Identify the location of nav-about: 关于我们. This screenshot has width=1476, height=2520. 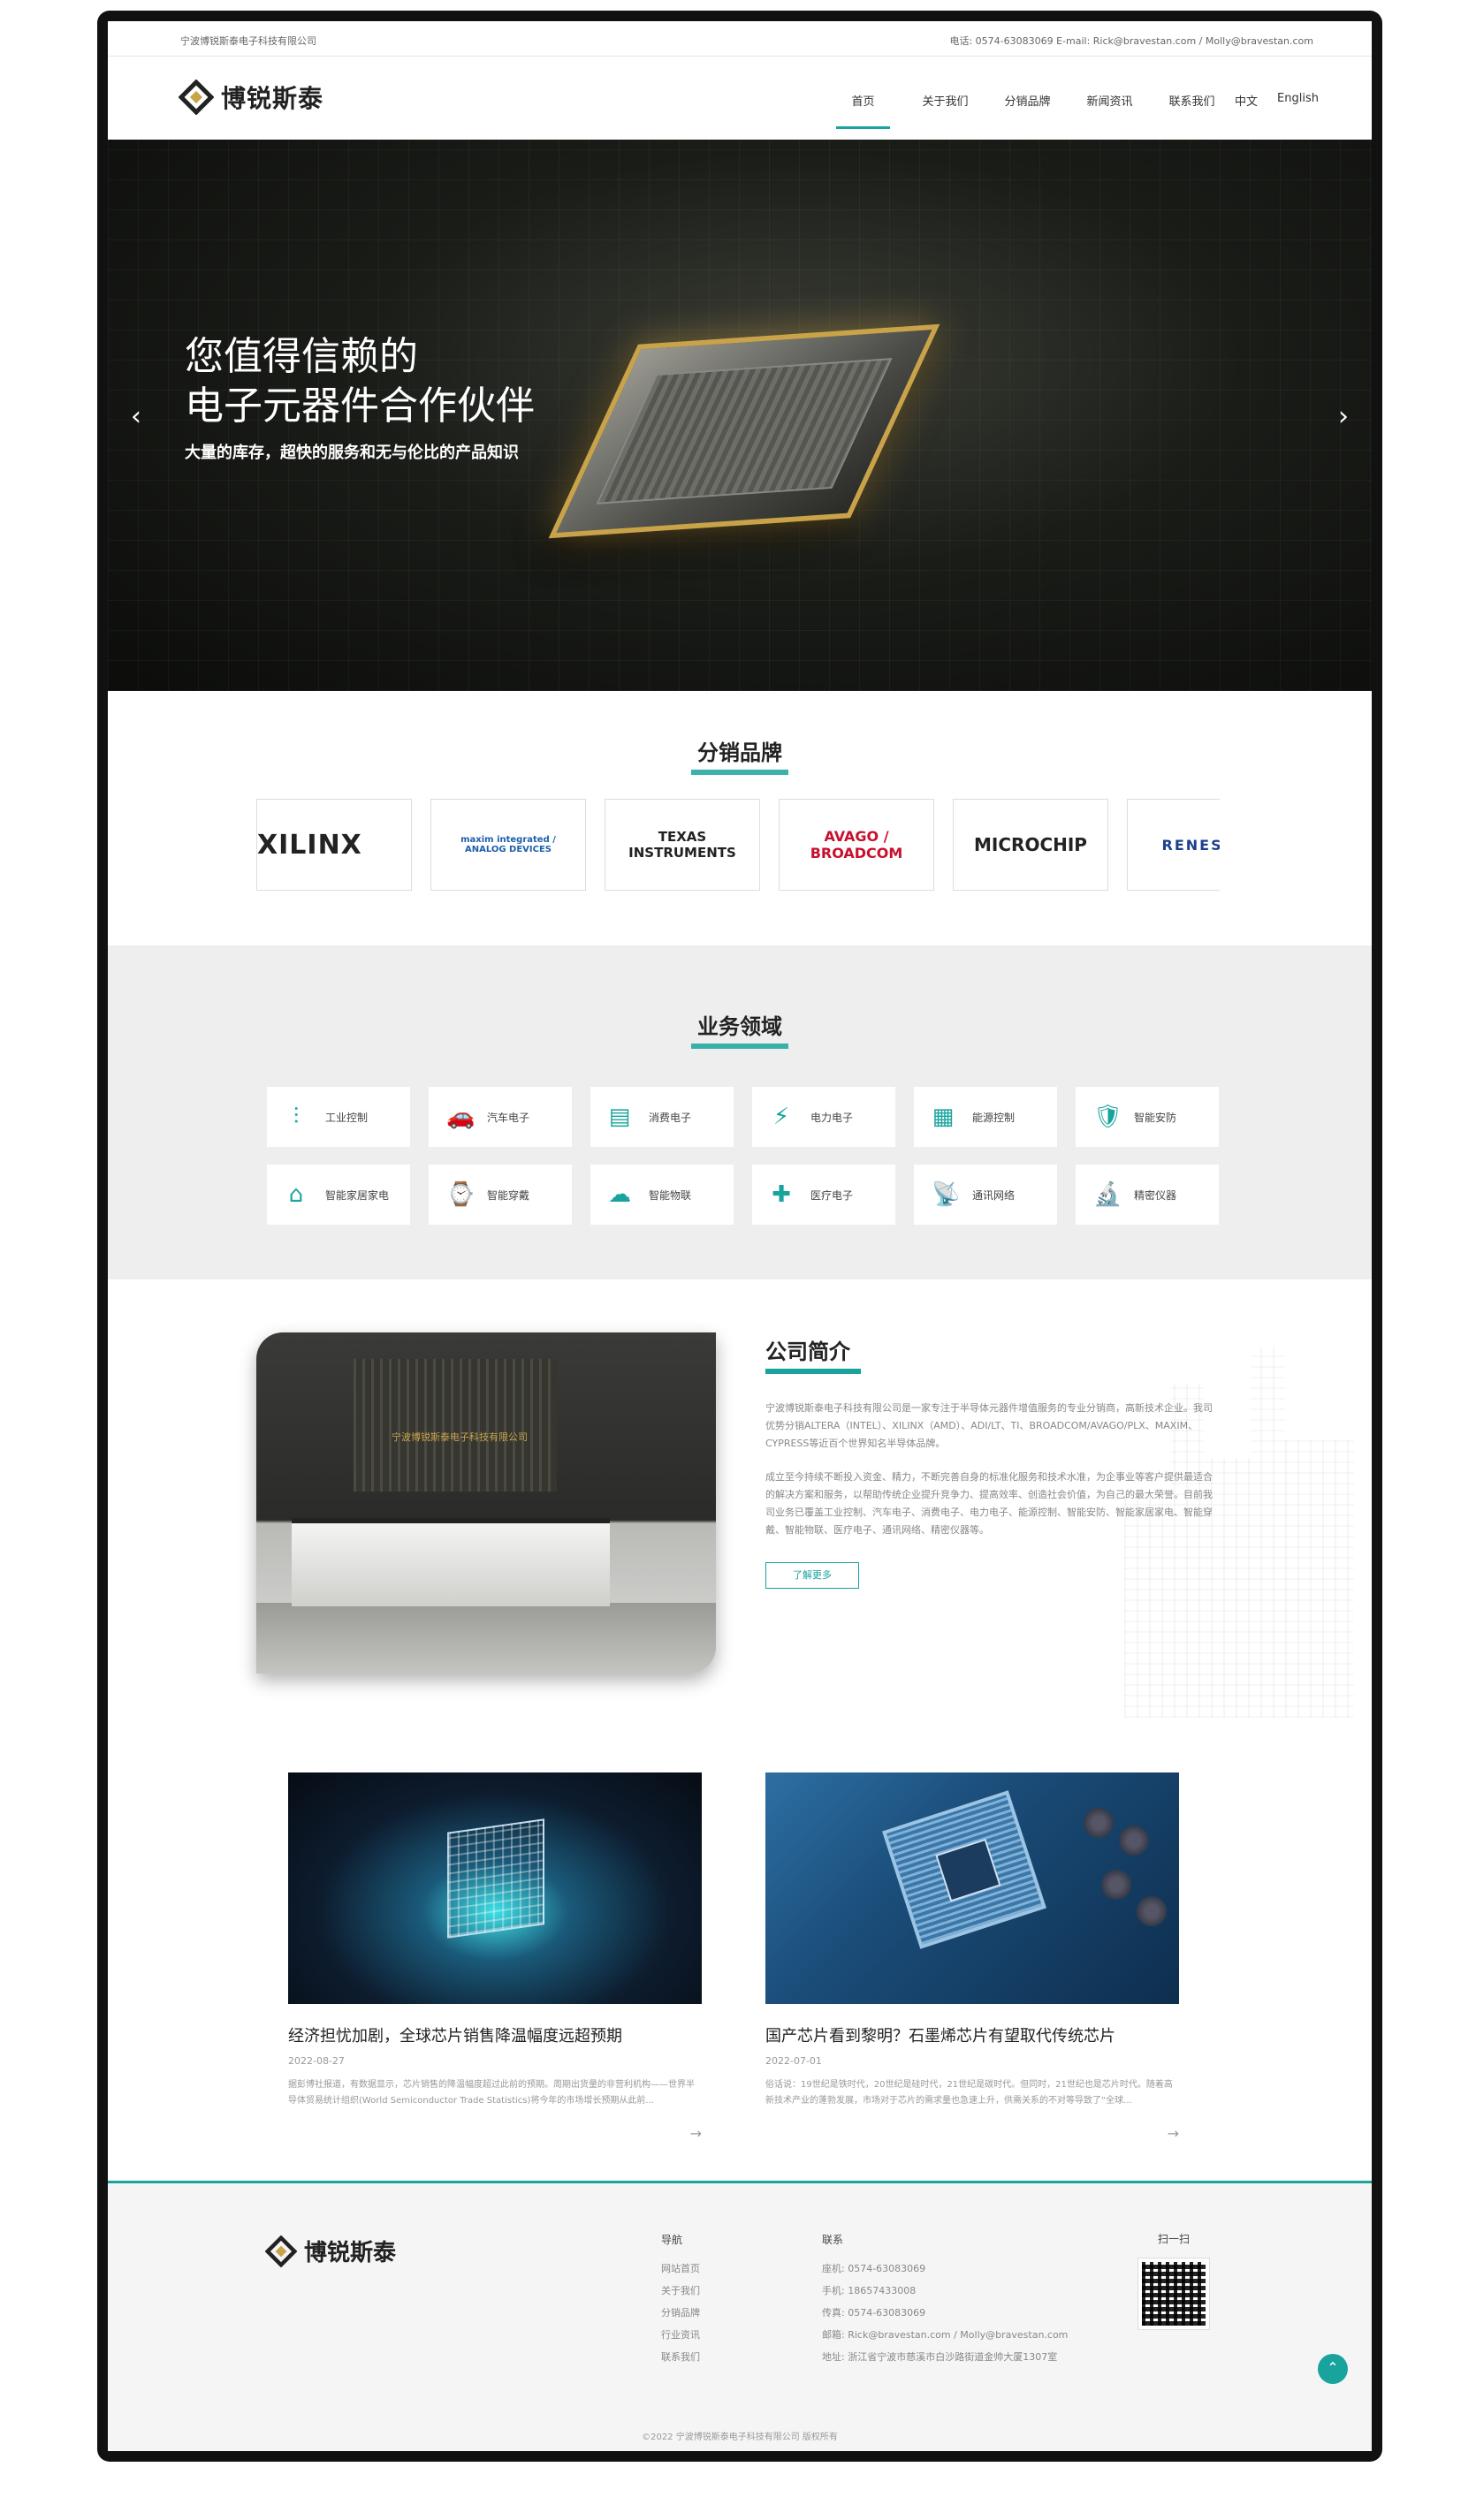
(945, 98).